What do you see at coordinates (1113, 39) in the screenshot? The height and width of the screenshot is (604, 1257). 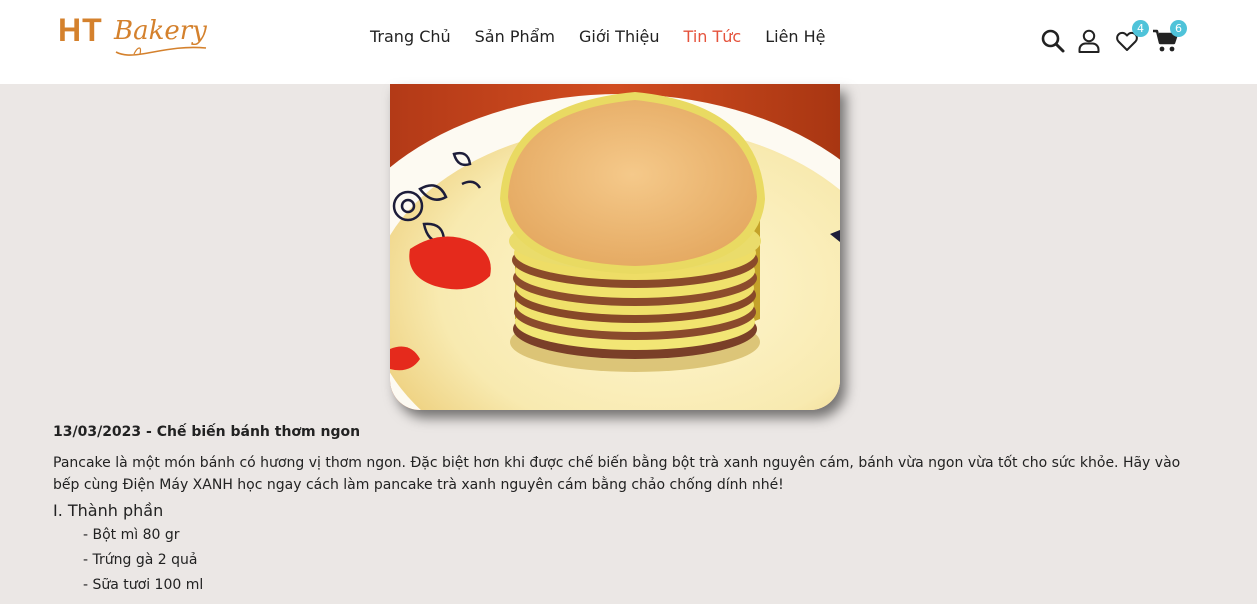 I see `header-actions: 4 6` at bounding box center [1113, 39].